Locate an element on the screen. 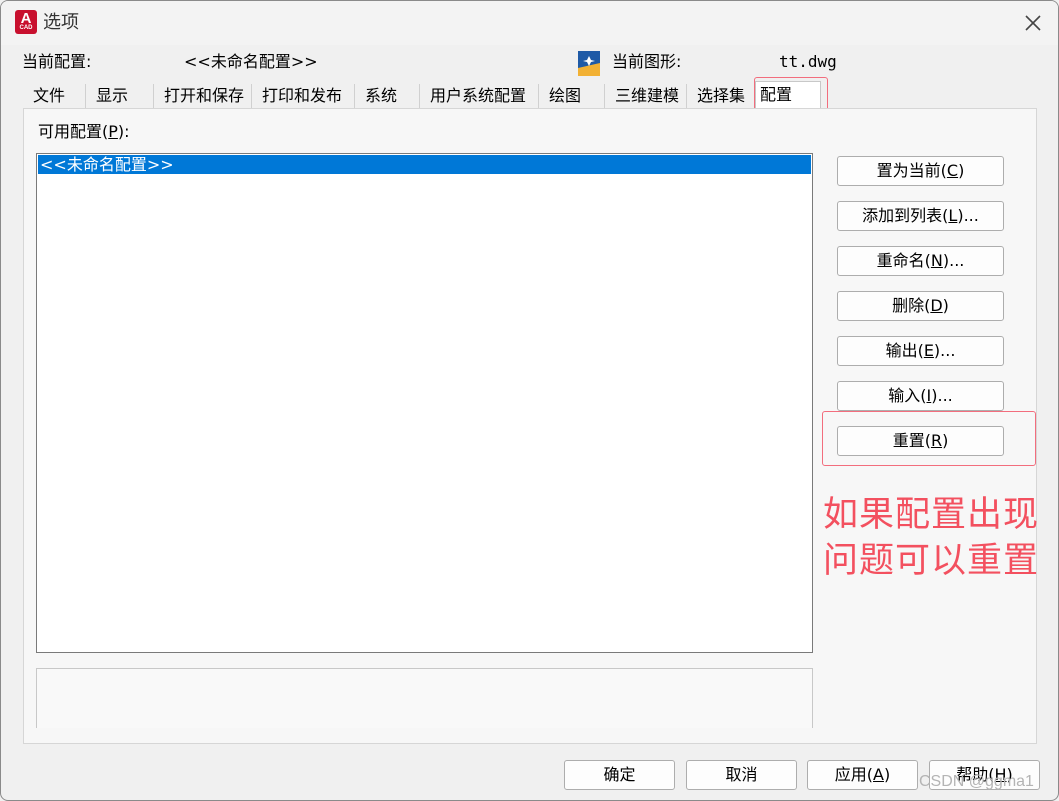 The width and height of the screenshot is (1059, 801). tab-highlight-box is located at coordinates (791, 94).